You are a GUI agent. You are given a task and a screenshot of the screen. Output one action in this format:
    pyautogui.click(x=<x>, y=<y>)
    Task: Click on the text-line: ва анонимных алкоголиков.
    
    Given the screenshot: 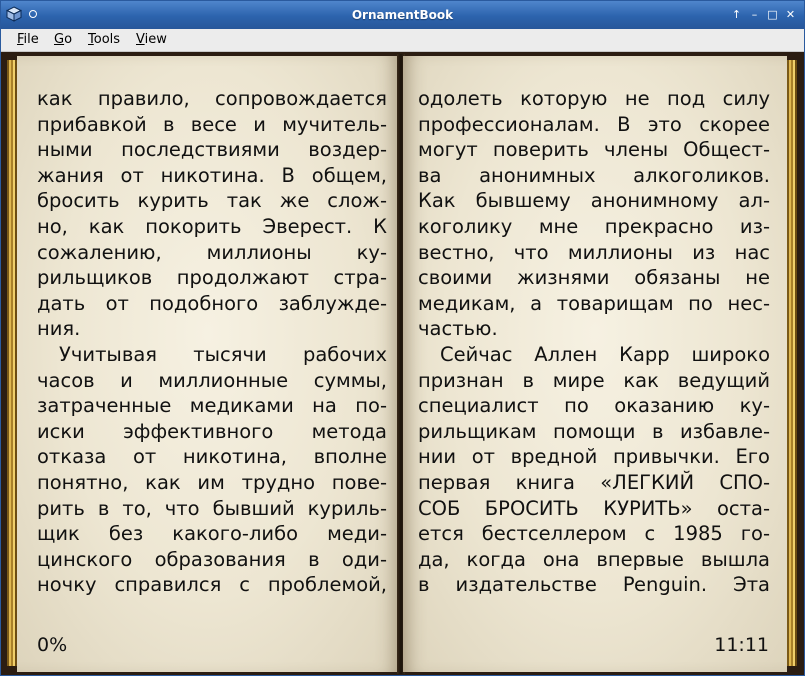 What is the action you would take?
    pyautogui.click(x=594, y=175)
    